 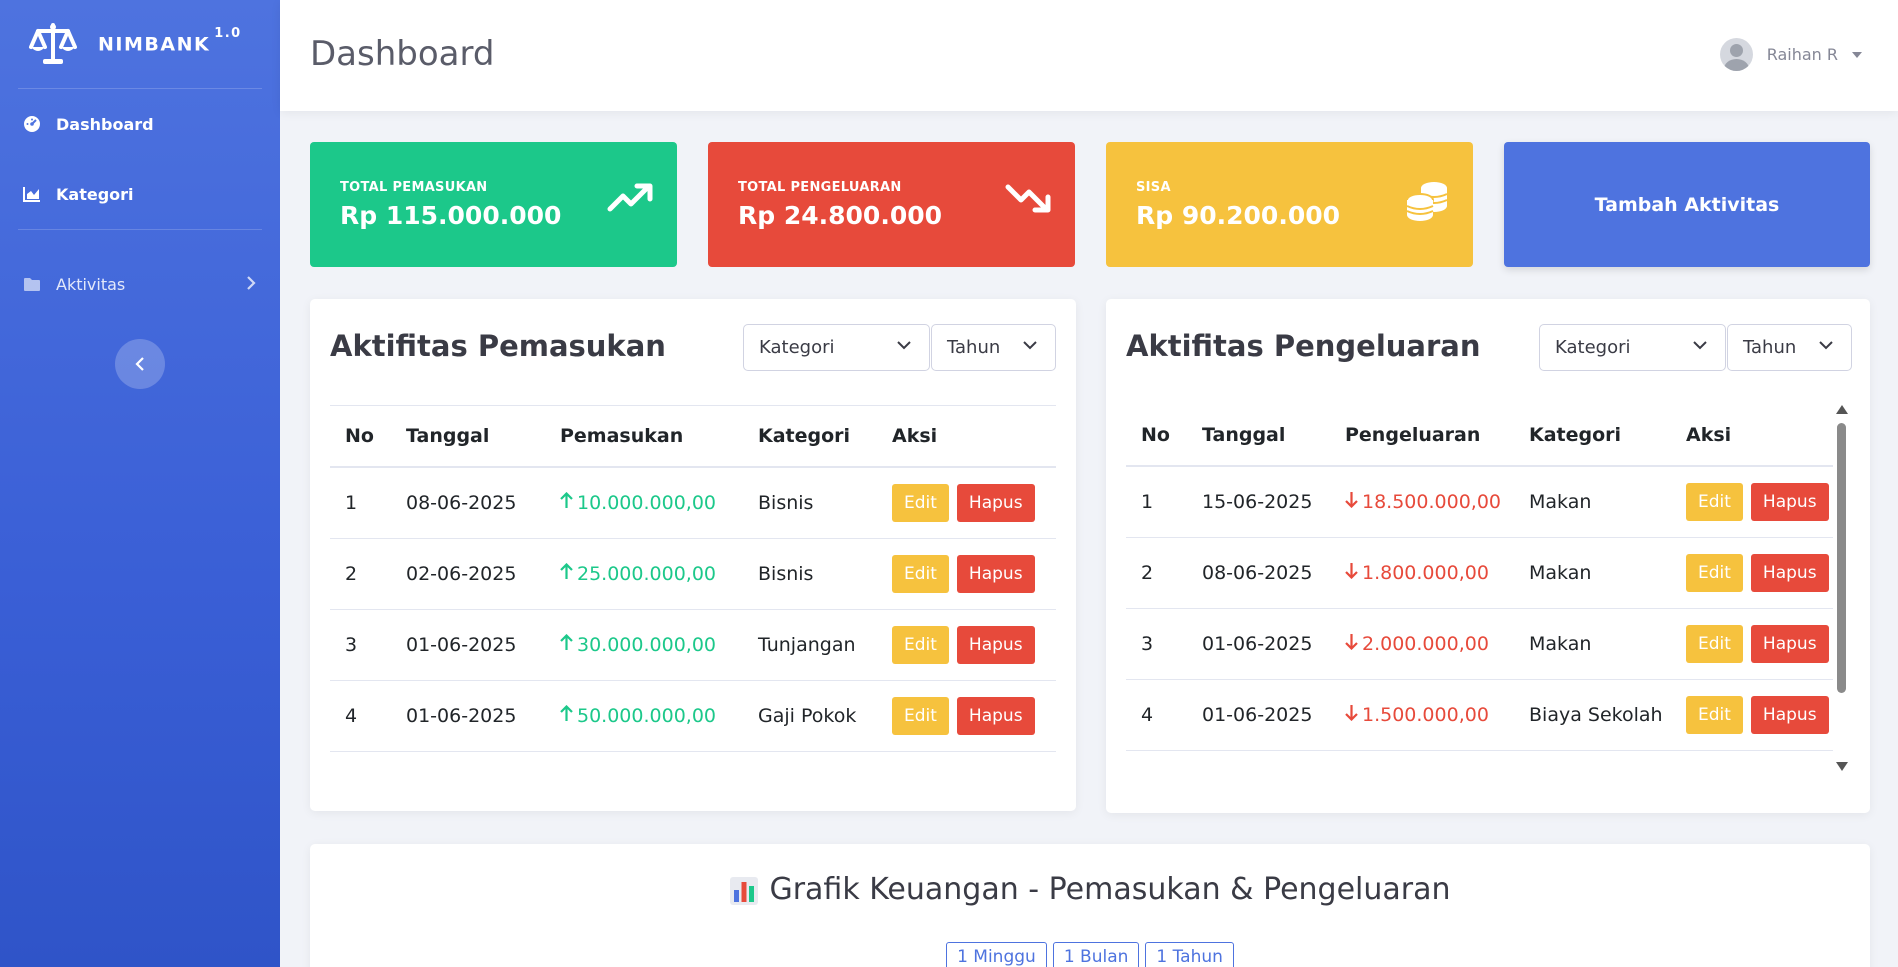 I want to click on sidebar-item-label: Kategori, so click(x=95, y=194).